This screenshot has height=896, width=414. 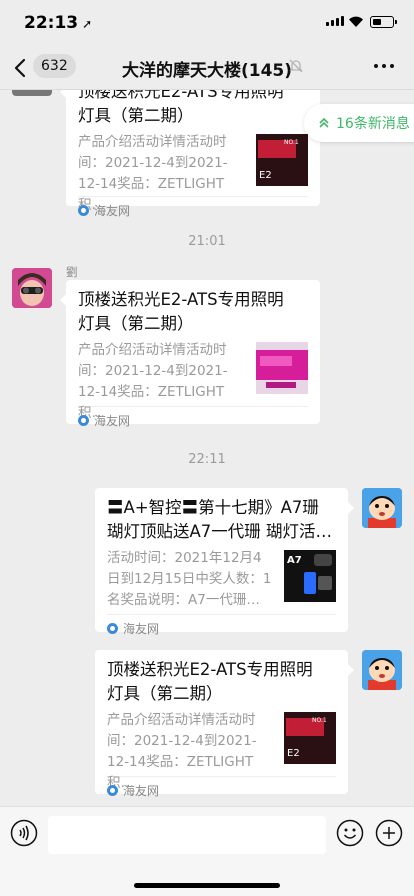 What do you see at coordinates (207, 22) in the screenshot?
I see `status-bar: 22:13 ➚` at bounding box center [207, 22].